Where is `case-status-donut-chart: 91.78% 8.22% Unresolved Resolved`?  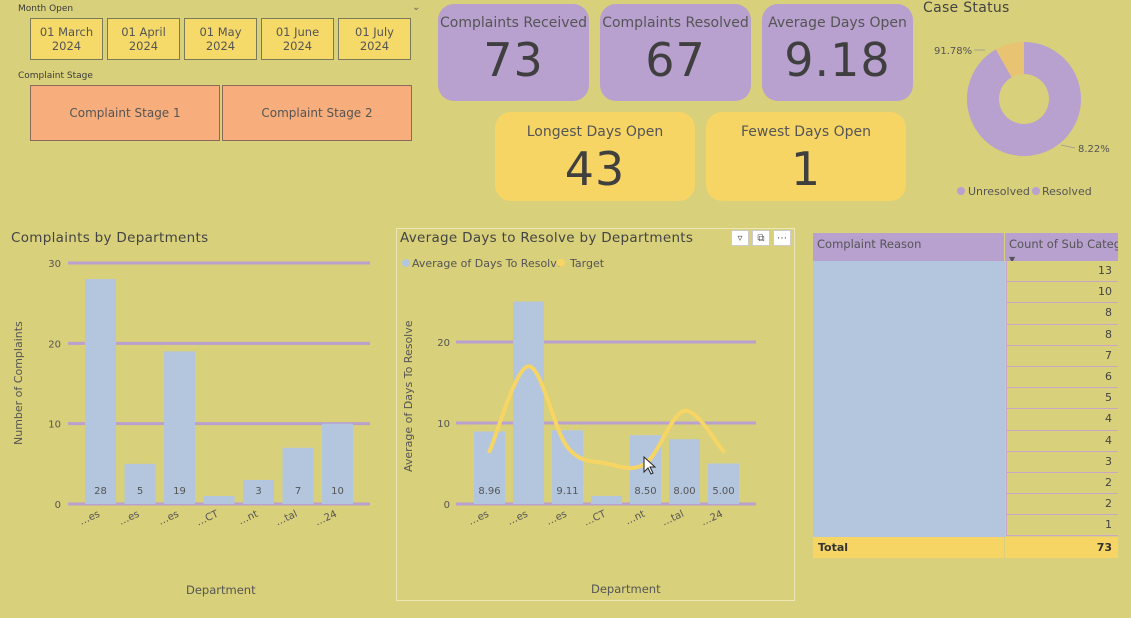
case-status-donut-chart: 91.78% 8.22% Unresolved Resolved is located at coordinates (1025, 115).